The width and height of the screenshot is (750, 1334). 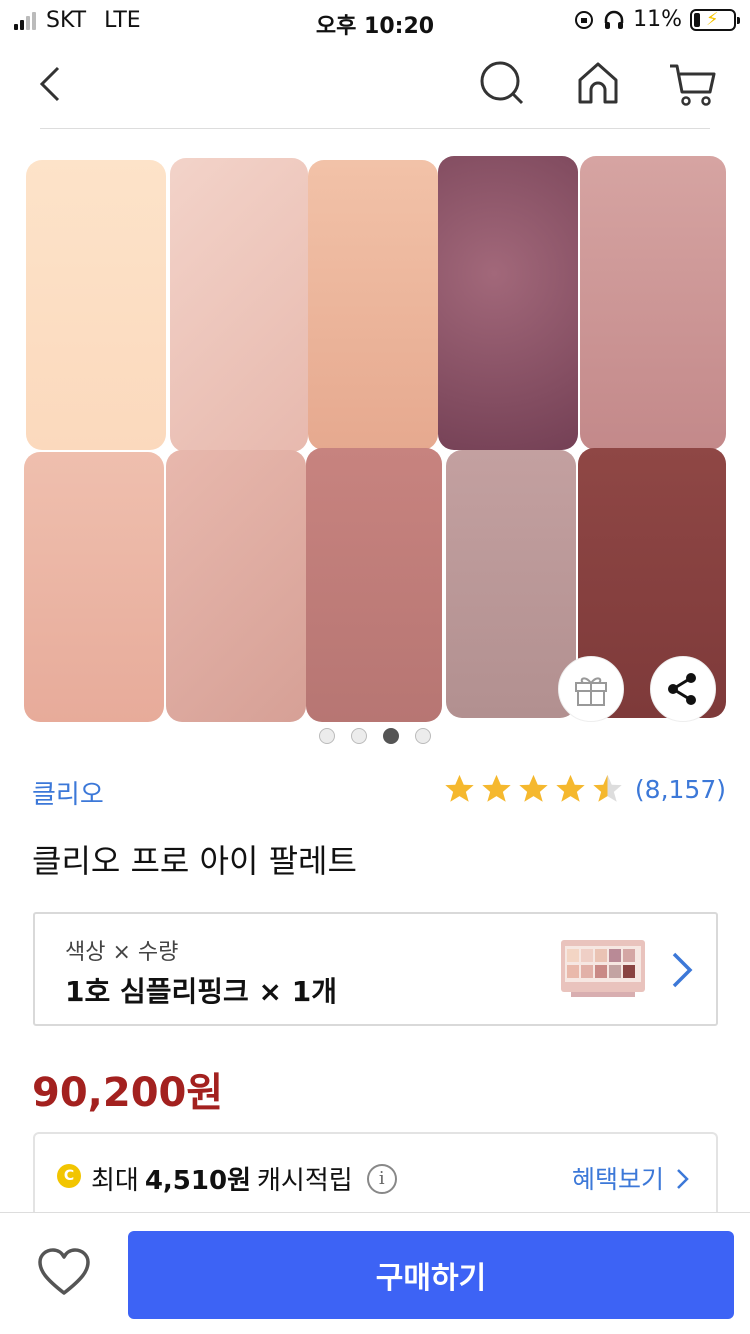 I want to click on gift-button, so click(x=591, y=689).